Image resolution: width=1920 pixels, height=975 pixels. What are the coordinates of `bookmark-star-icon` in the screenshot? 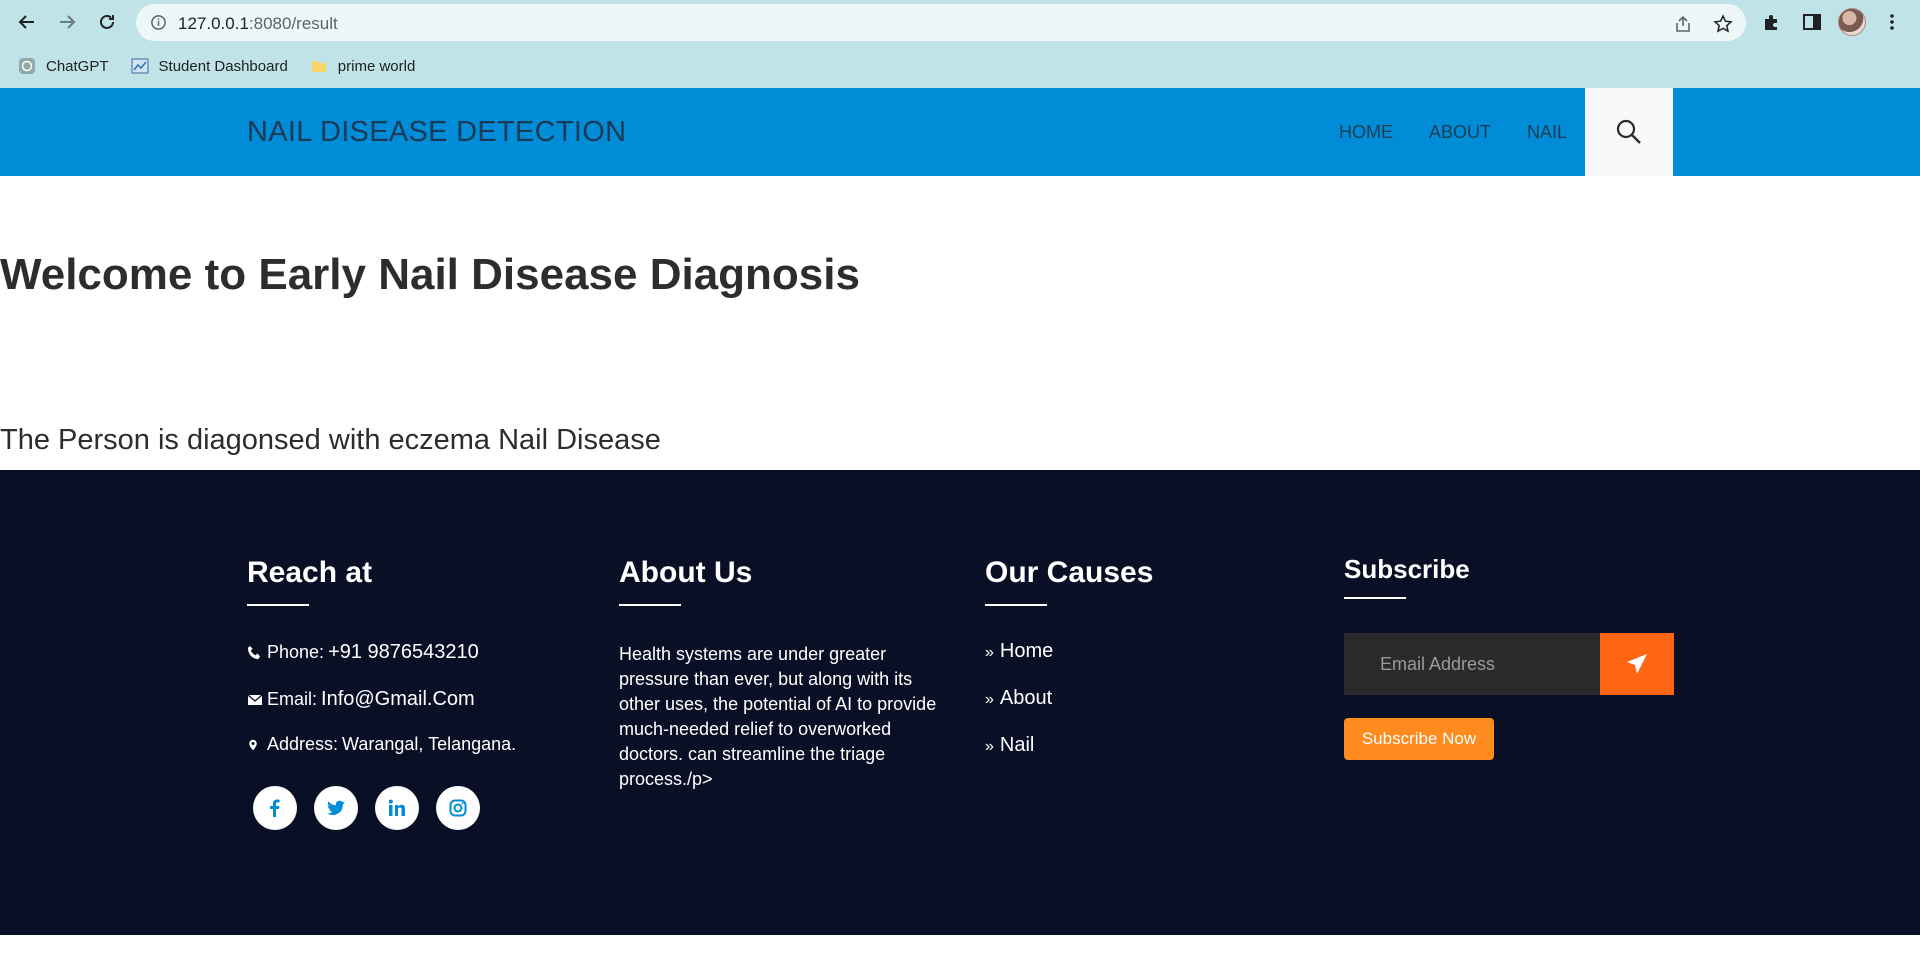 It's located at (1723, 24).